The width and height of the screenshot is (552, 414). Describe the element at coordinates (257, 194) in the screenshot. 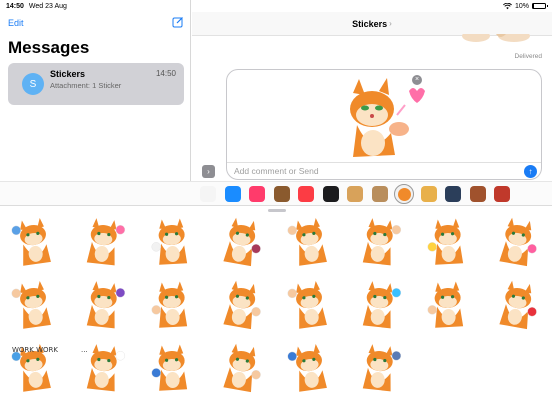

I see `search-images-app` at that location.